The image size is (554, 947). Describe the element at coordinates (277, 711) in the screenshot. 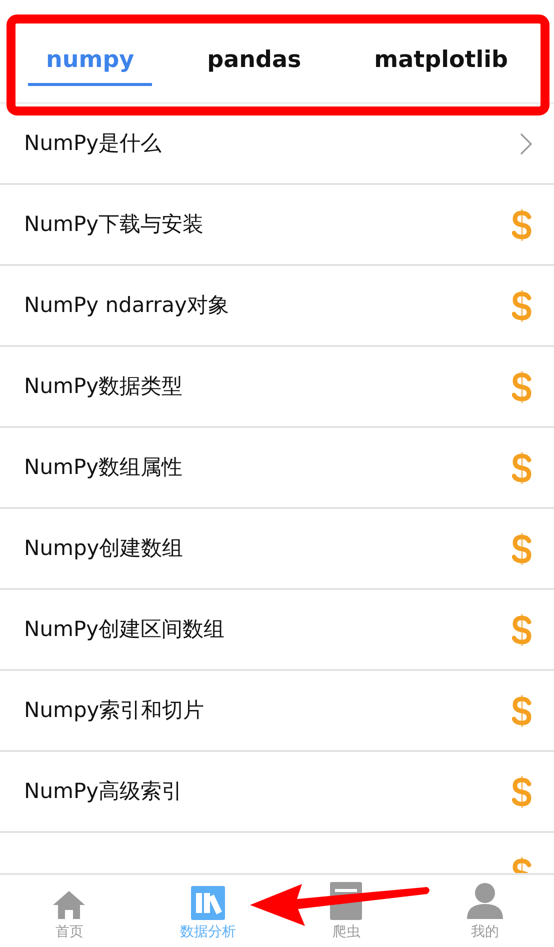

I see `lesson-row: Numpy索引和切片` at that location.